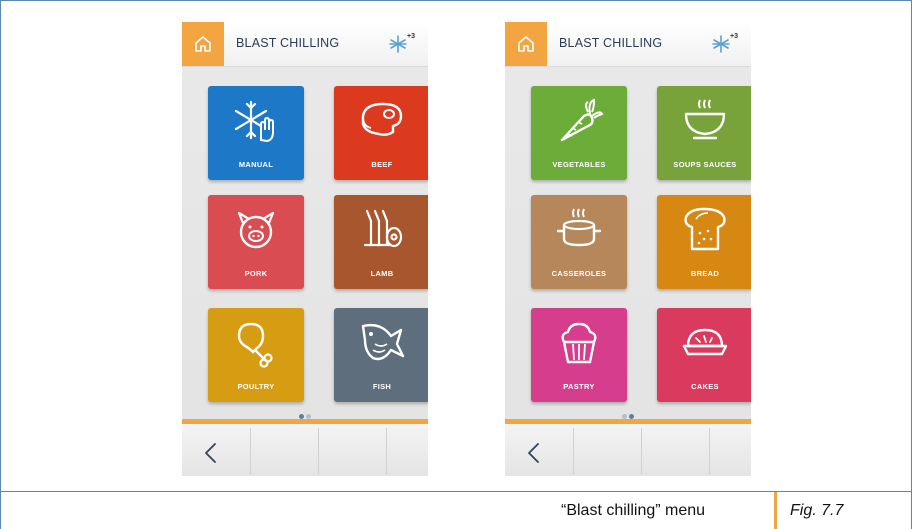 This screenshot has width=912, height=529. What do you see at coordinates (705, 164) in the screenshot?
I see `tile-label: SOUPS SAUCES` at bounding box center [705, 164].